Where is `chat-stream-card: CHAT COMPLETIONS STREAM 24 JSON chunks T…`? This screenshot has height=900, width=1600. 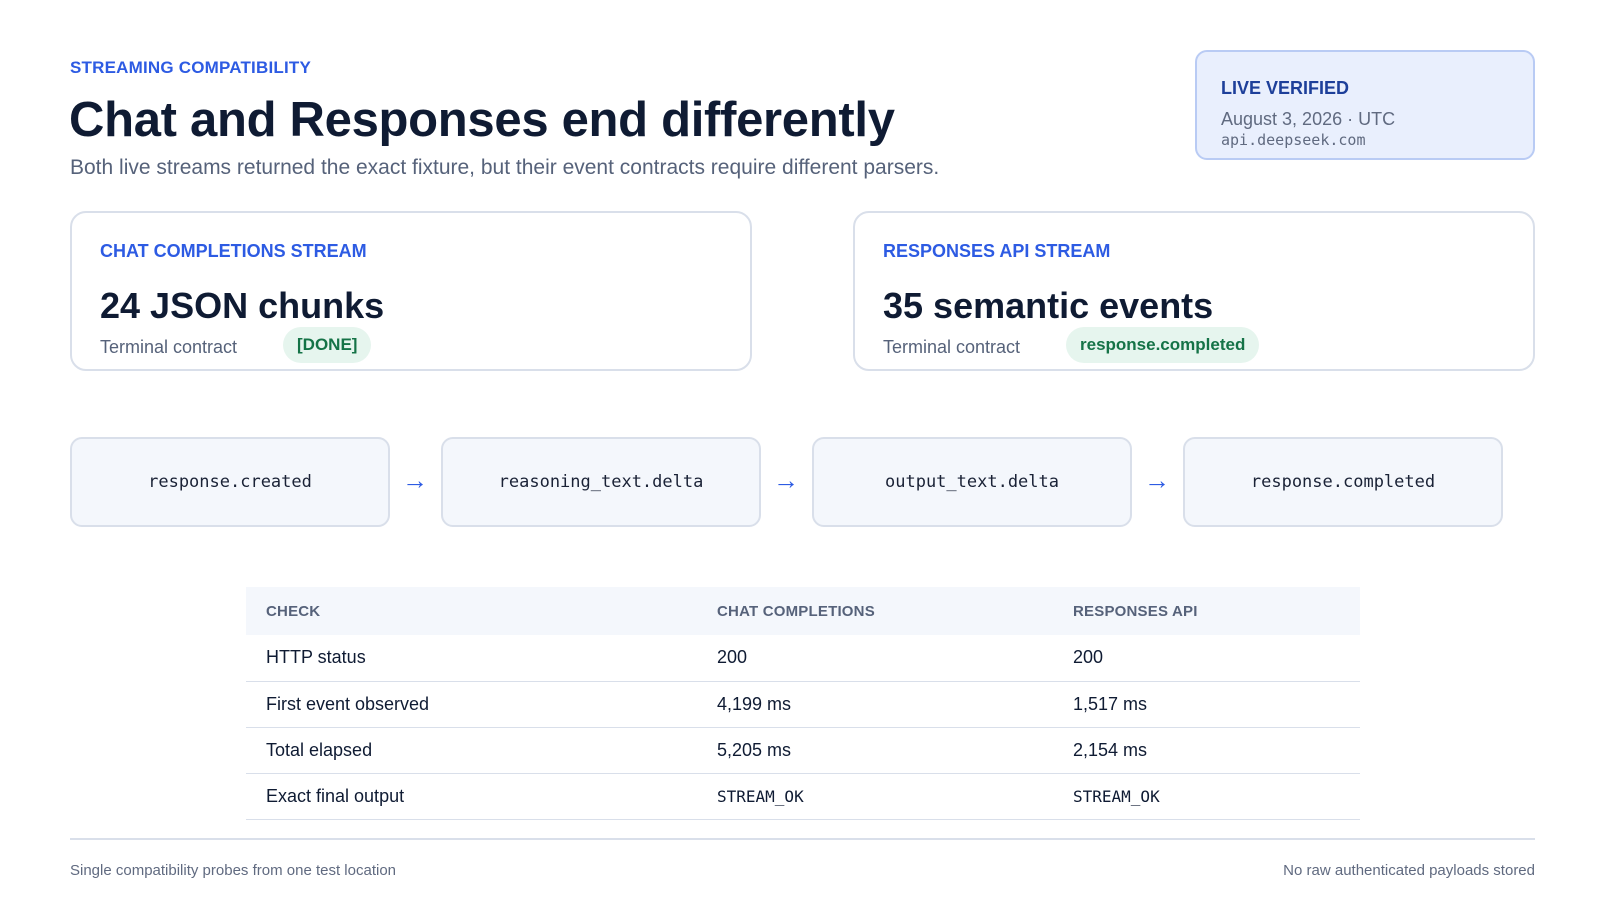 chat-stream-card: CHAT COMPLETIONS STREAM 24 JSON chunks T… is located at coordinates (411, 291).